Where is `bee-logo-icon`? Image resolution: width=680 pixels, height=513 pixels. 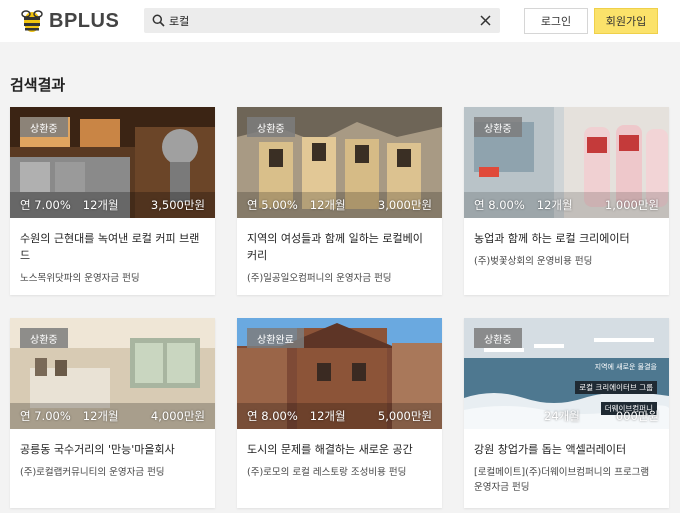
bee-logo-icon is located at coordinates (32, 21).